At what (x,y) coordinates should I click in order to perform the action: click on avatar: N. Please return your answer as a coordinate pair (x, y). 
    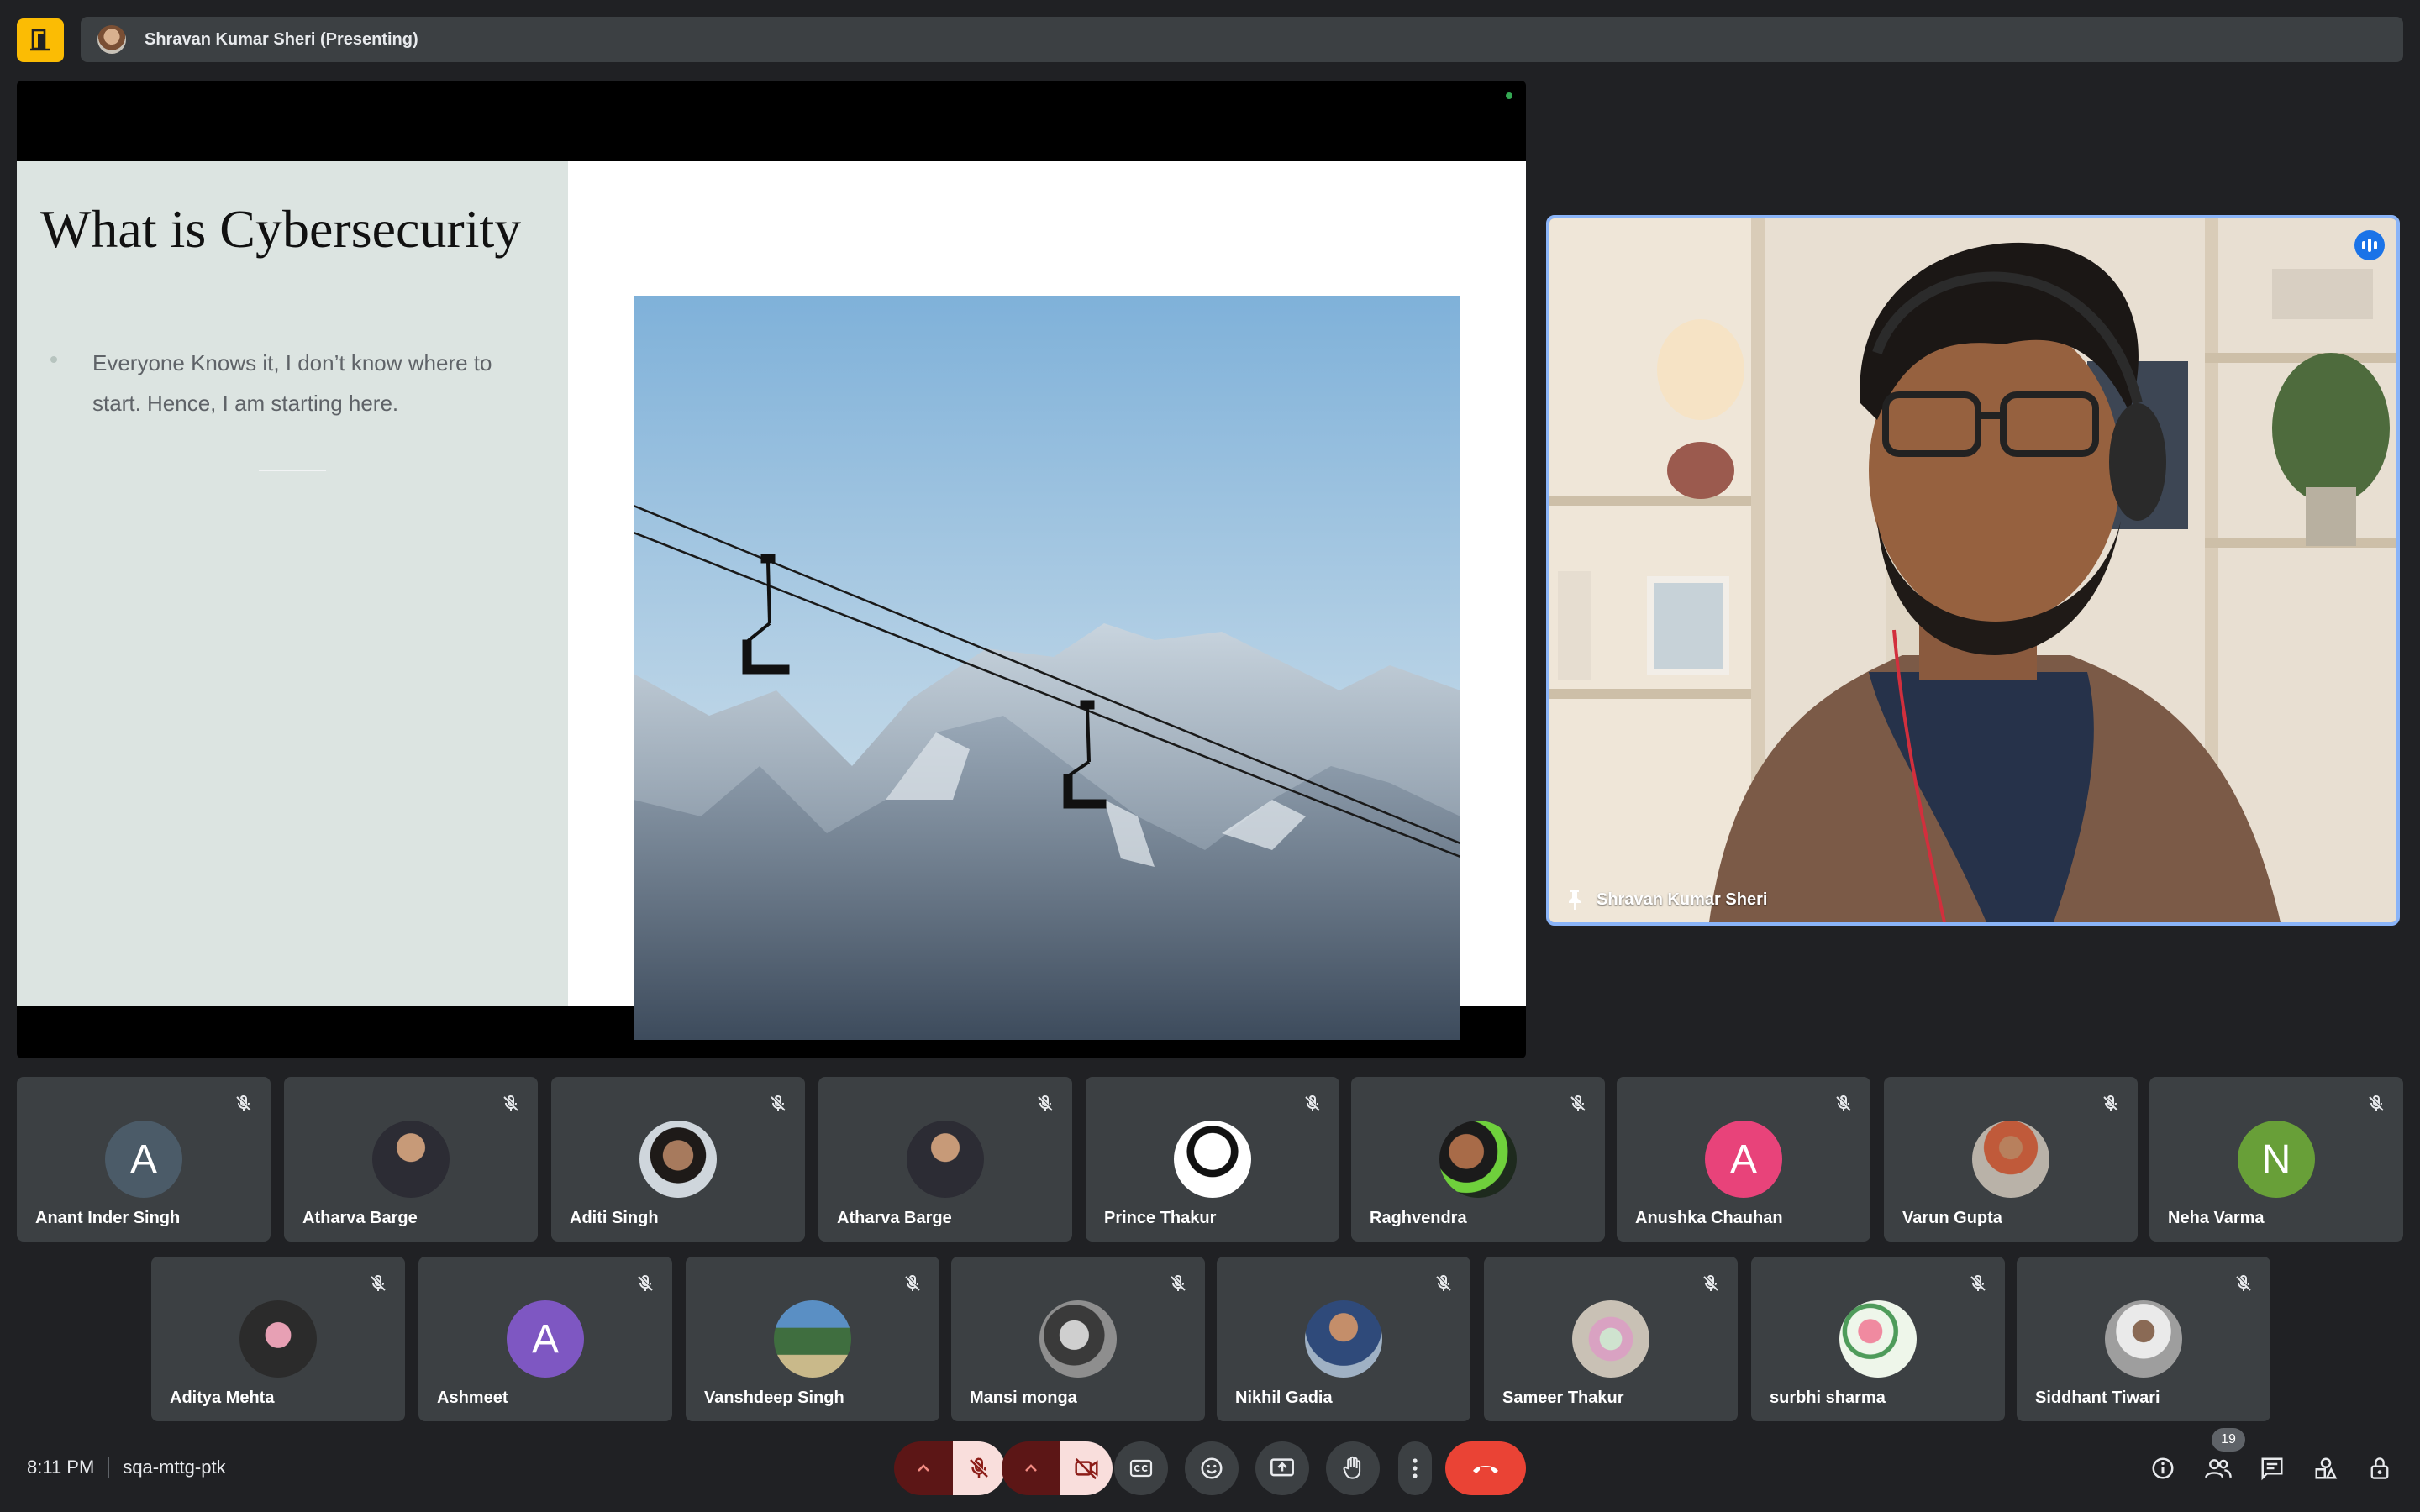
    Looking at the image, I should click on (2276, 1159).